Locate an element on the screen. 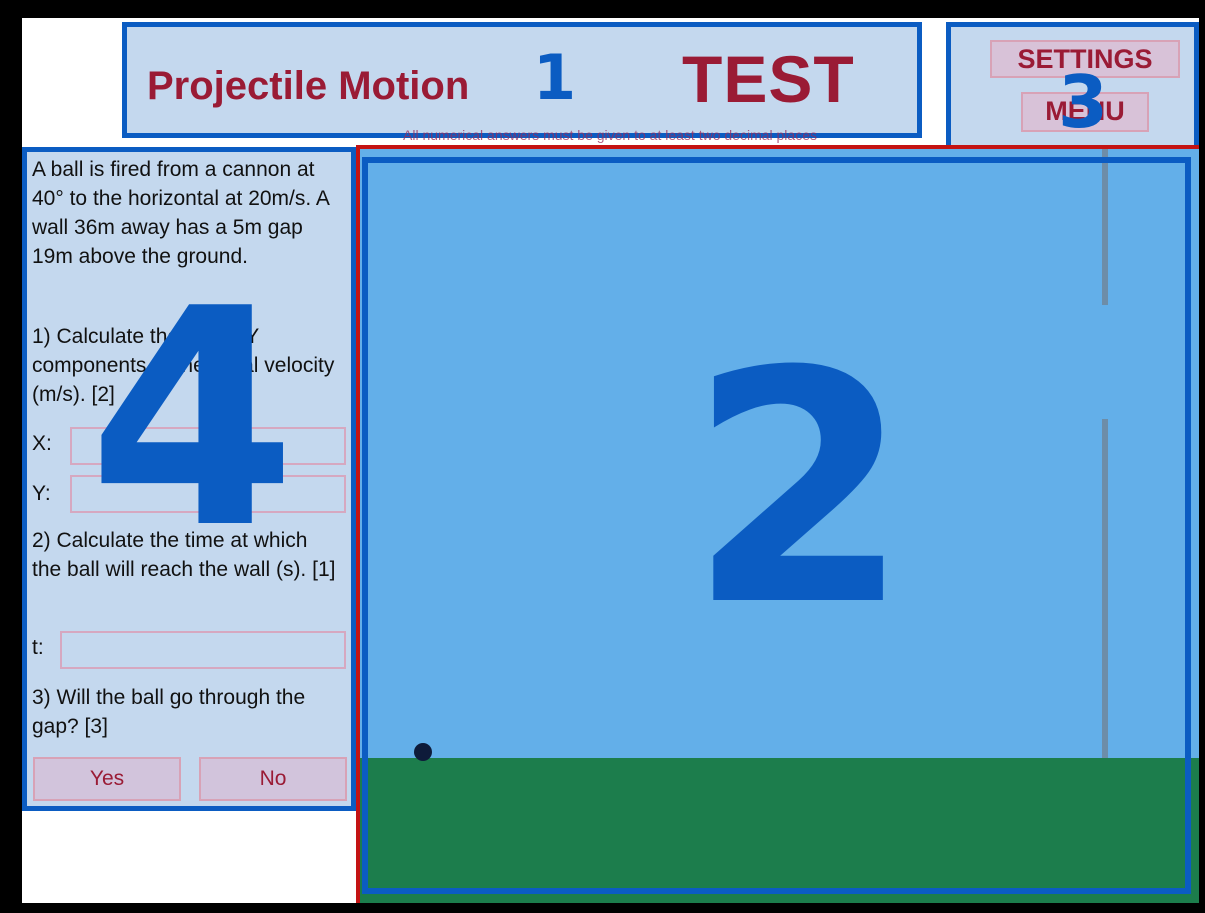 The height and width of the screenshot is (913, 1205). ground is located at coordinates (779, 830).